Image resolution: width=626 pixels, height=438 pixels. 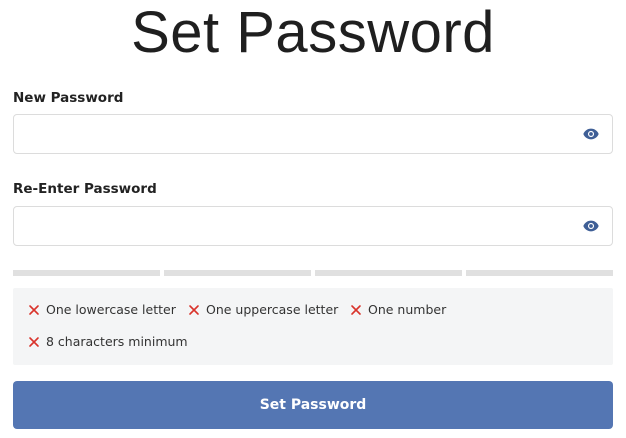 I want to click on set-password-button: Set Password, so click(x=313, y=405).